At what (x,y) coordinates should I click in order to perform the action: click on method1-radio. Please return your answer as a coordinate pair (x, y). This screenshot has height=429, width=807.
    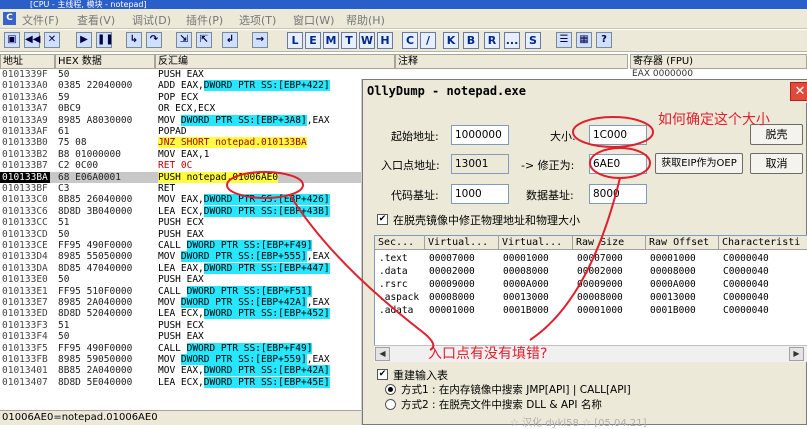
    Looking at the image, I should click on (390, 389).